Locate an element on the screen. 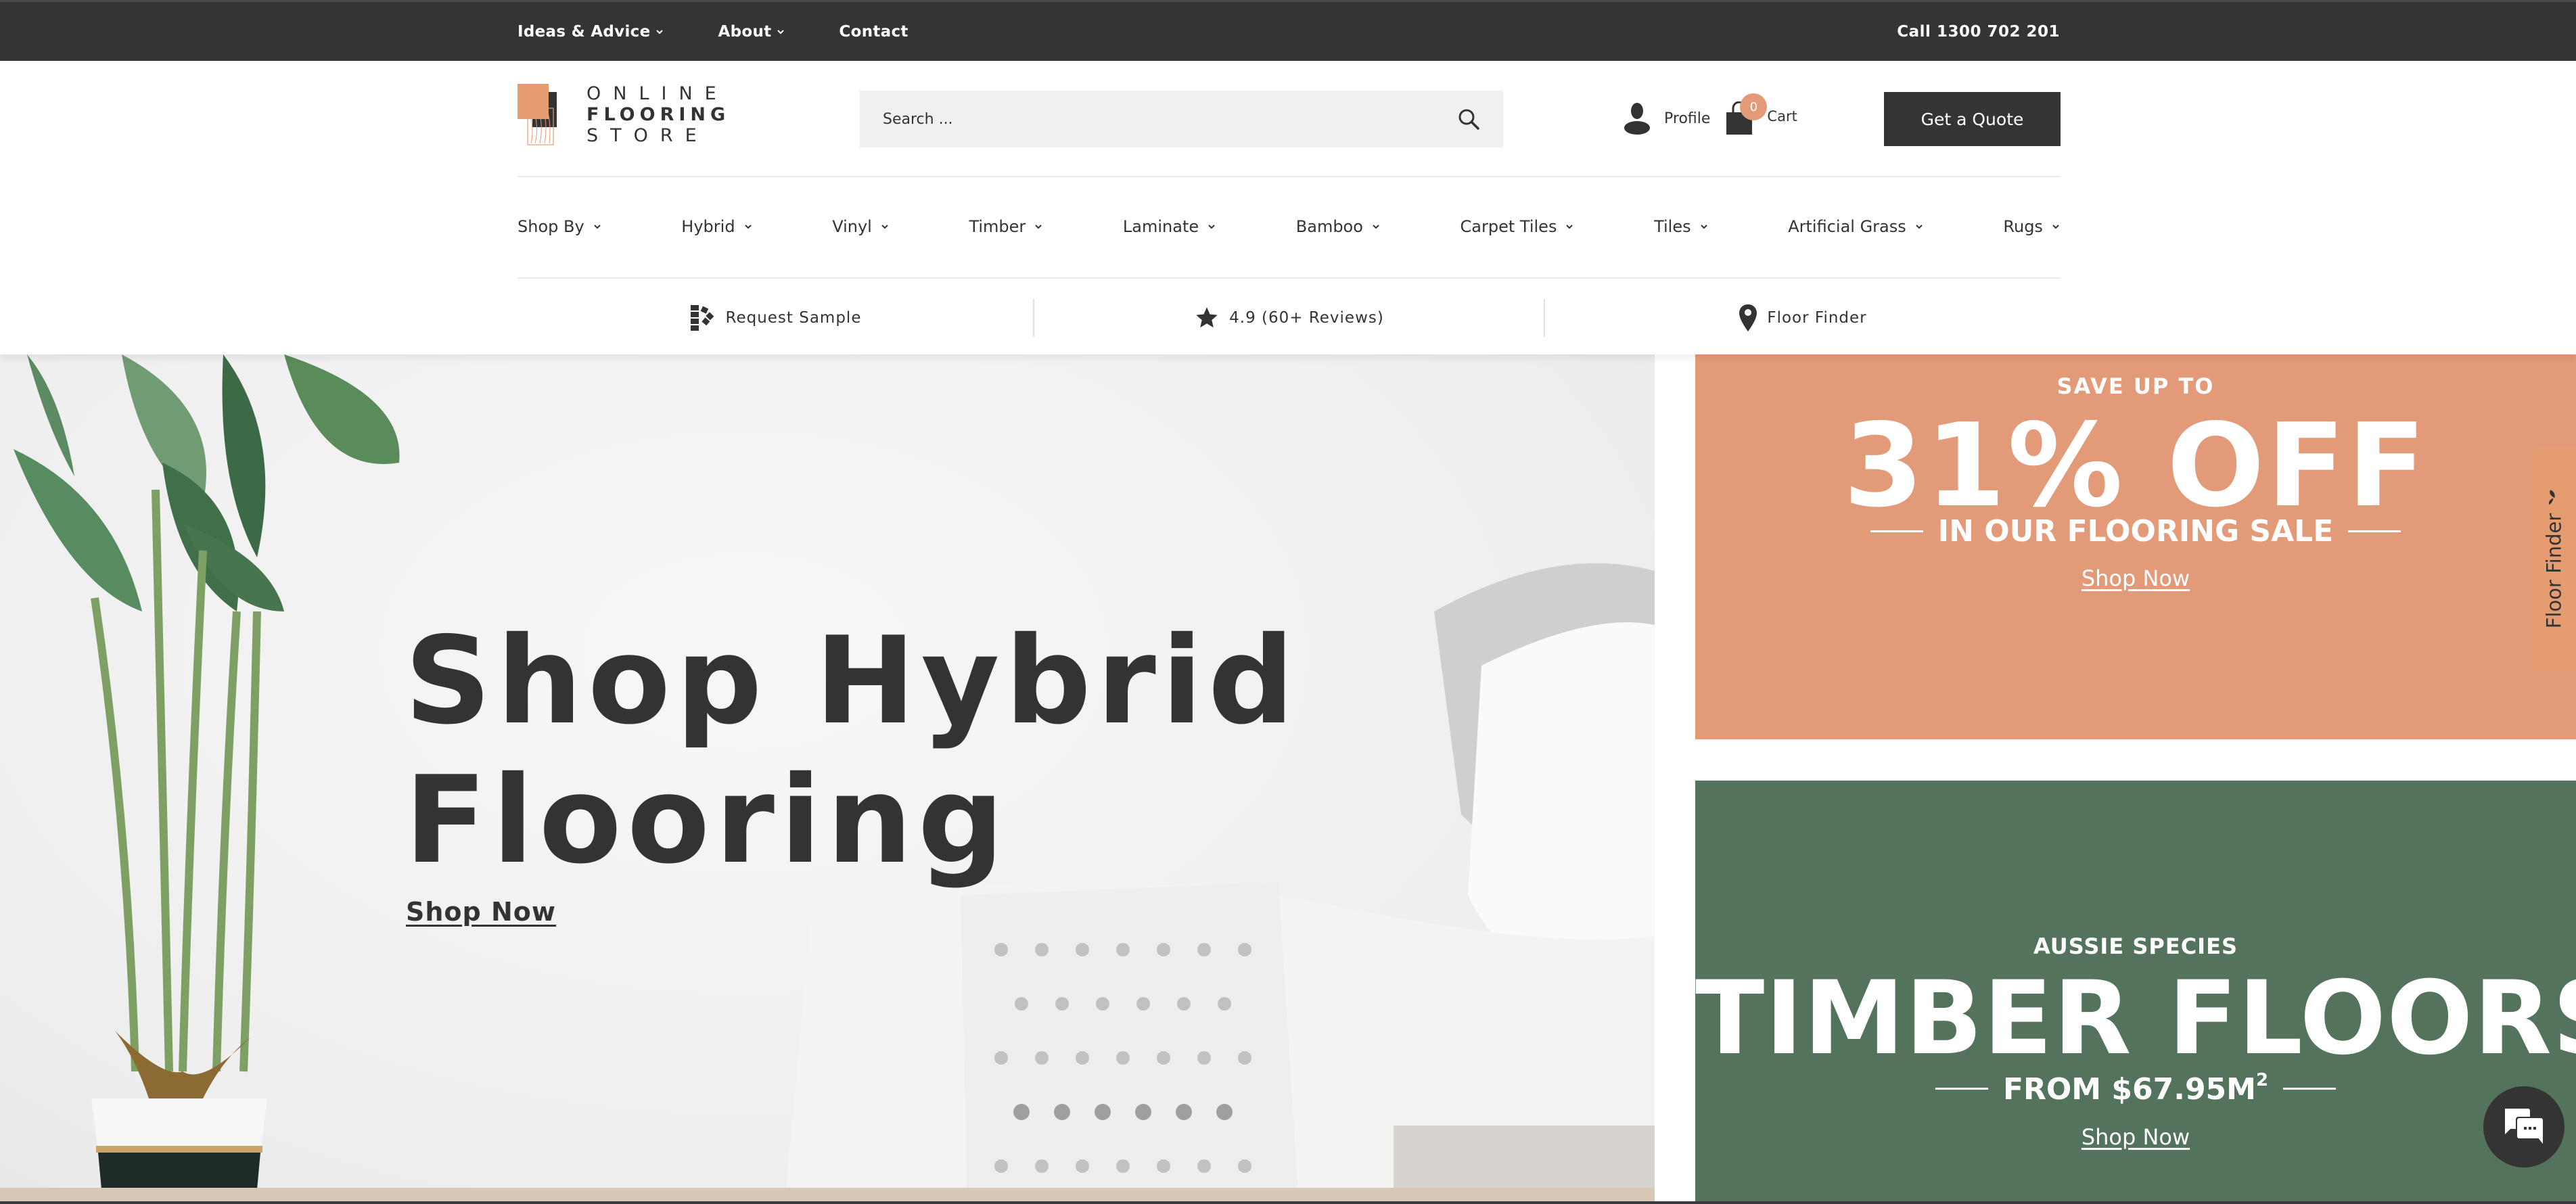 This screenshot has height=1204, width=2576. nav-item-artificial-grass: Artificial Grass is located at coordinates (1856, 226).